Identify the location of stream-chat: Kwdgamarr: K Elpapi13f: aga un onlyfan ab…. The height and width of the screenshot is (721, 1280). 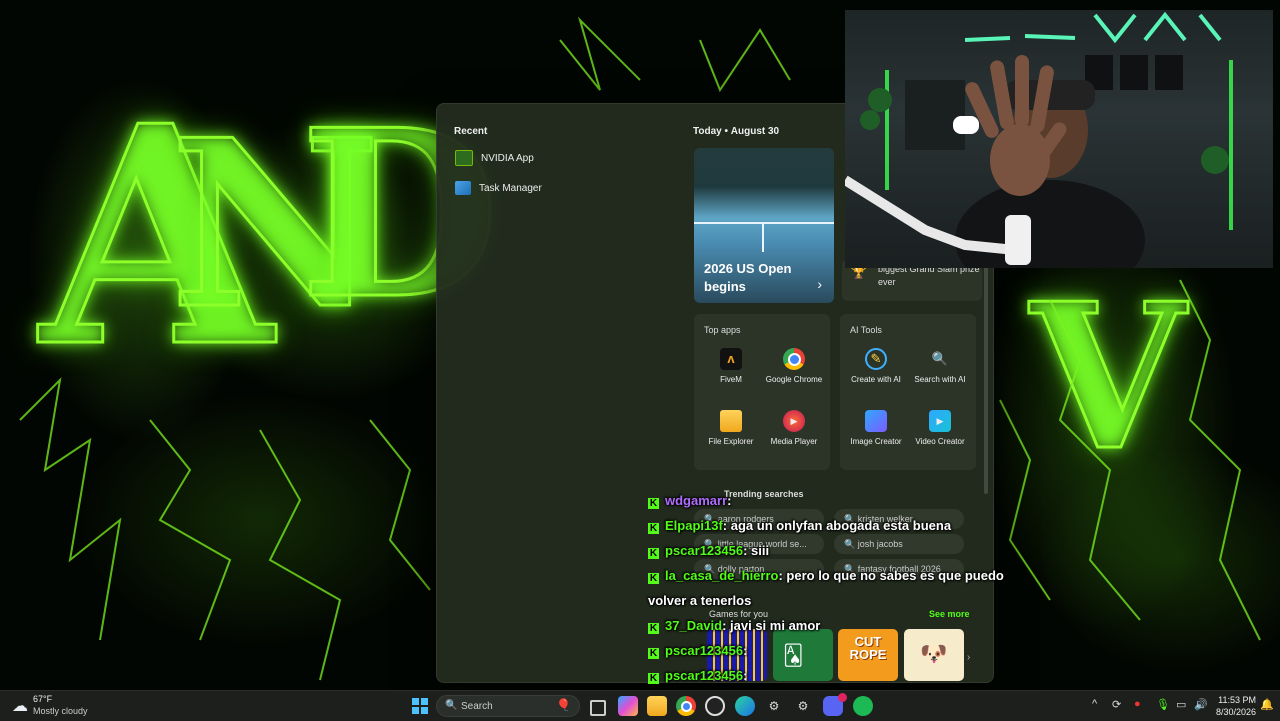
(828, 600).